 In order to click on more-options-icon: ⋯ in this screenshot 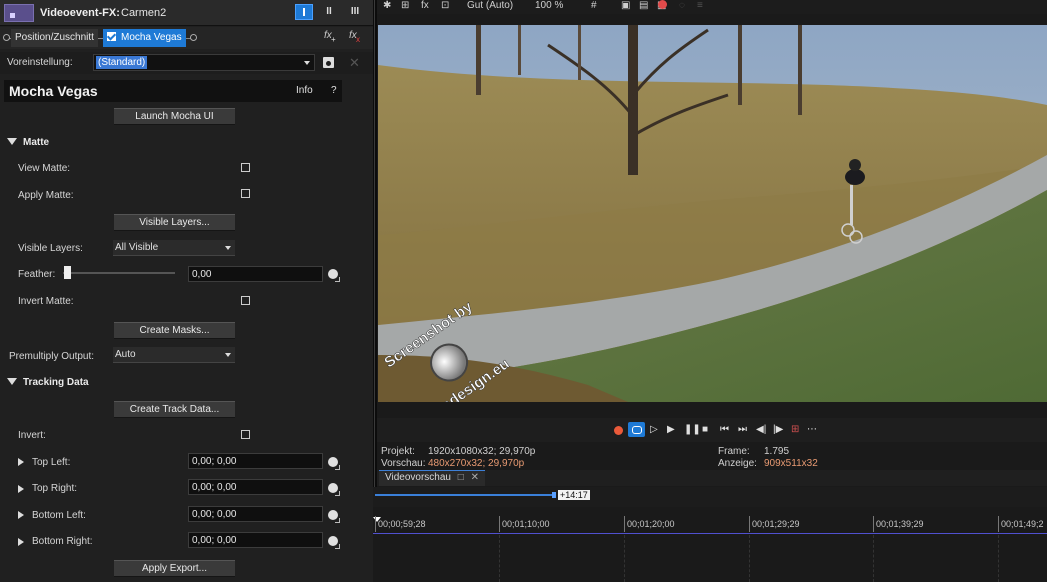, I will do `click(812, 429)`.